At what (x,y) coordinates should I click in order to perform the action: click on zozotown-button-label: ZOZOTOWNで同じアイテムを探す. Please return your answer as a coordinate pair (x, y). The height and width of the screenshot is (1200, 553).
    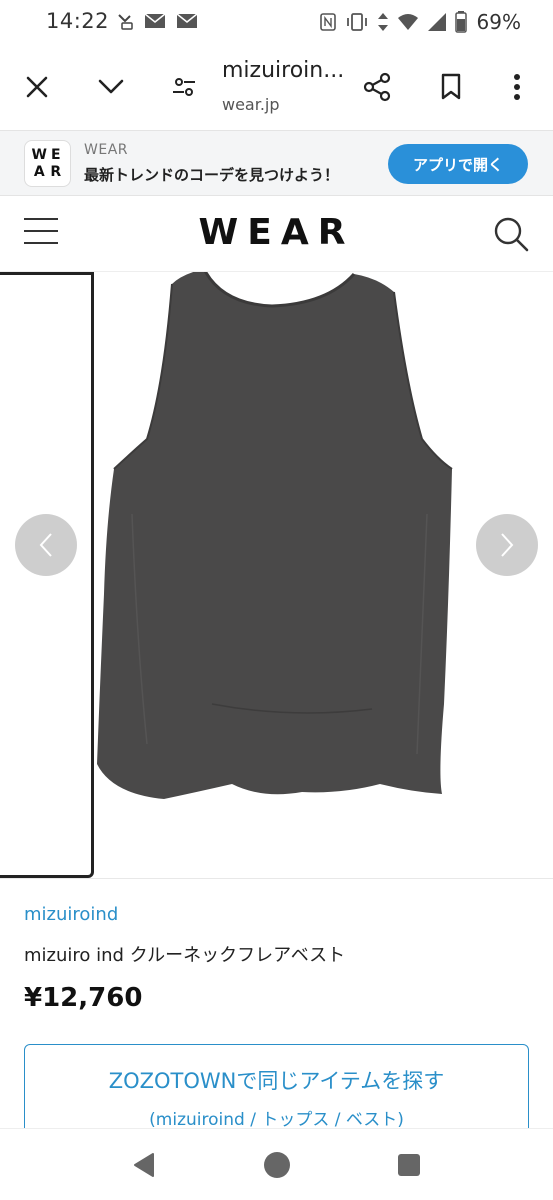
    Looking at the image, I should click on (276, 1081).